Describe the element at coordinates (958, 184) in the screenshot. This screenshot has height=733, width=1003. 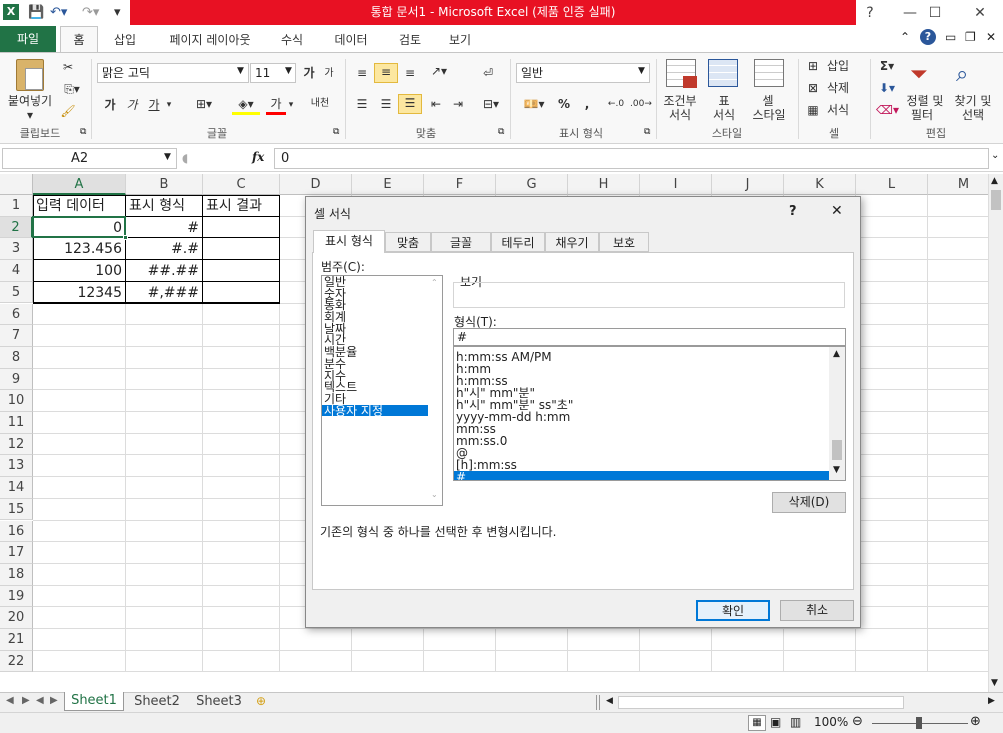
I see `column-header: M` at that location.